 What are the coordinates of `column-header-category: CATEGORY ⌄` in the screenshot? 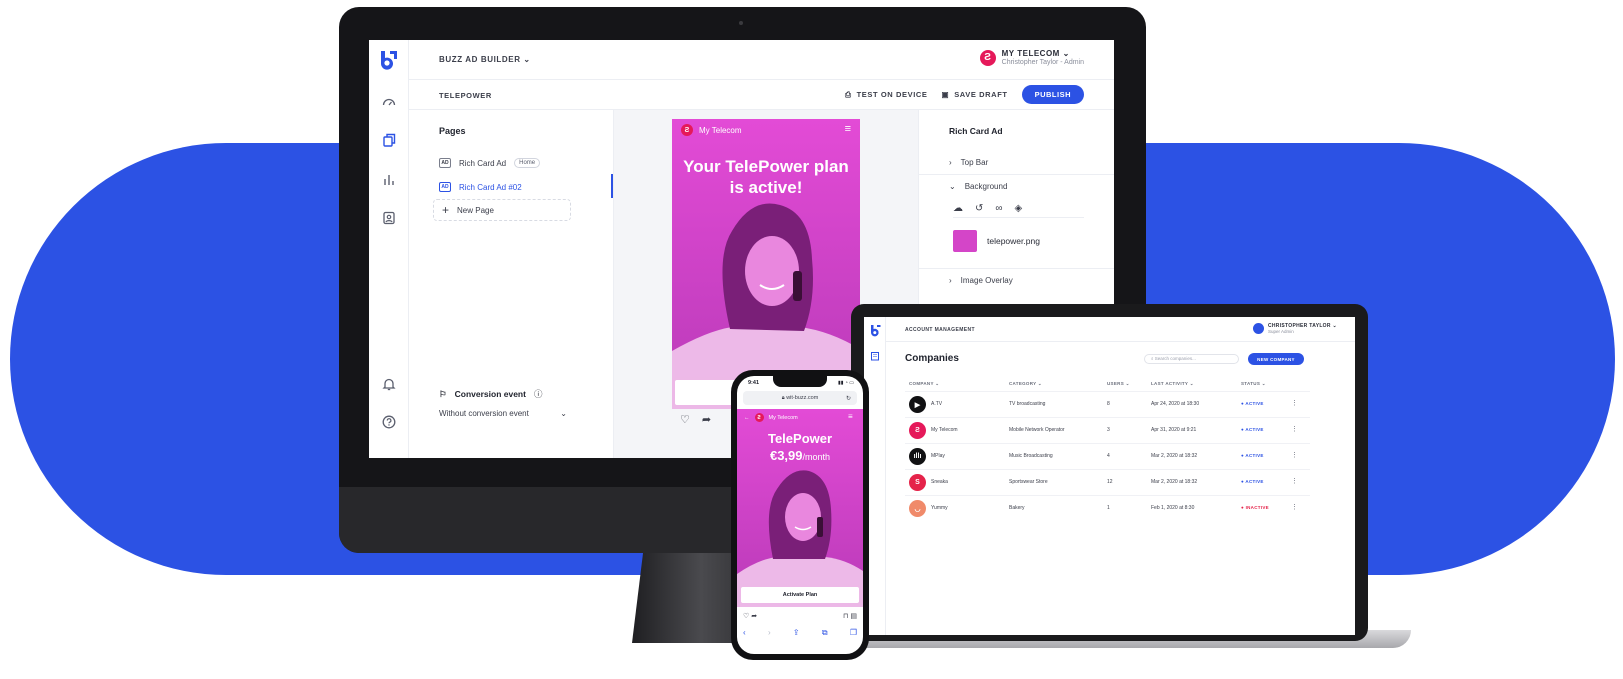 It's located at (1025, 384).